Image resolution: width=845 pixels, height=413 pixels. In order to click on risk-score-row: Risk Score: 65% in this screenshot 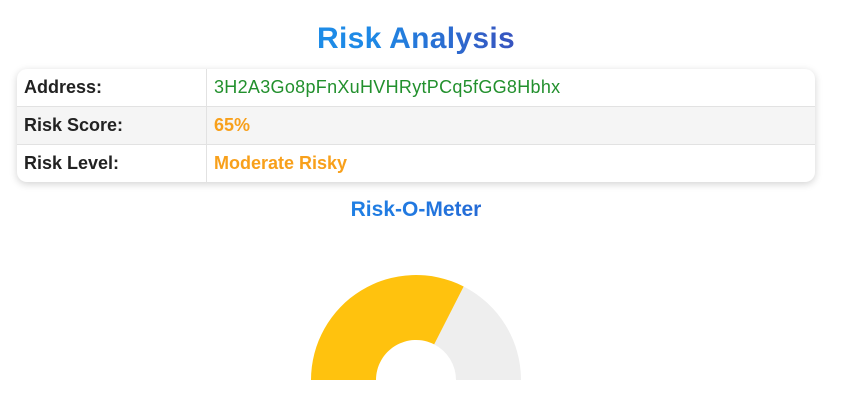, I will do `click(416, 125)`.